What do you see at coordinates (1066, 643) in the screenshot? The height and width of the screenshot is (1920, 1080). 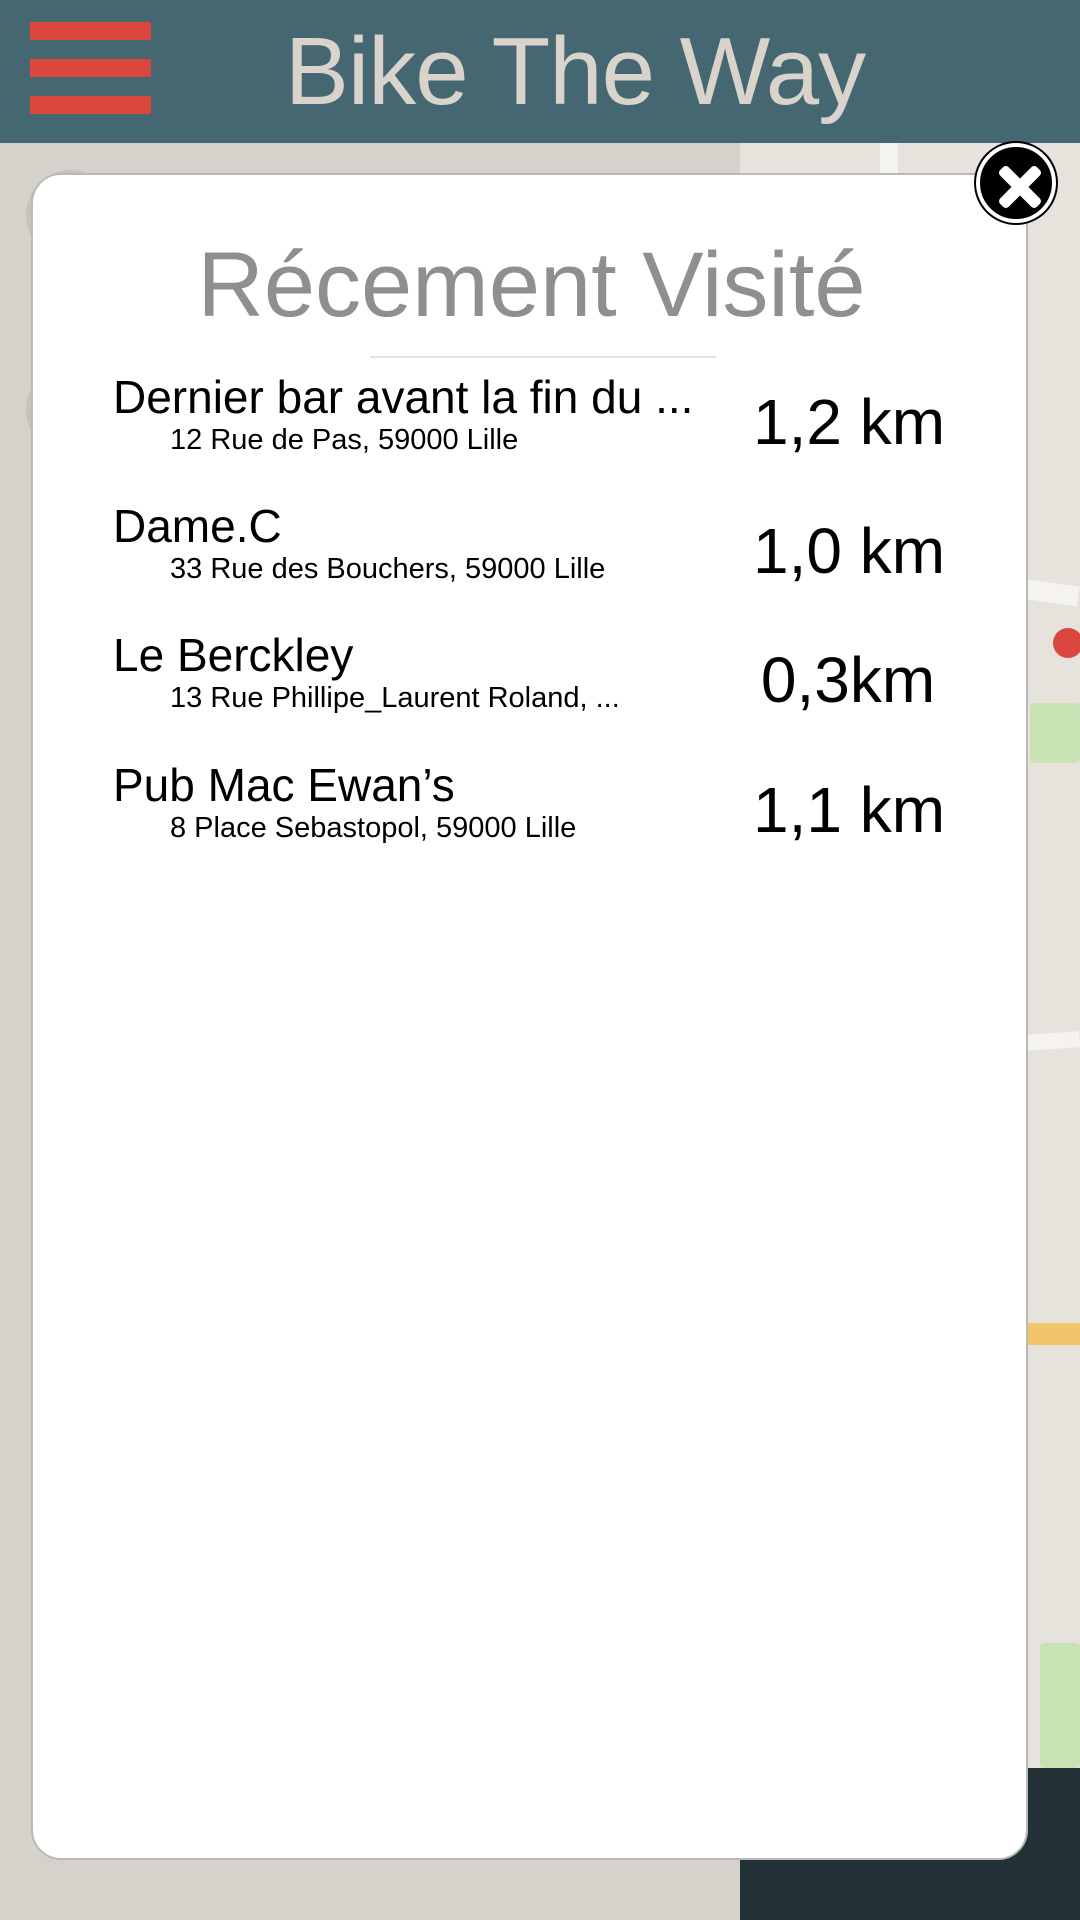 I see `map-poi-marker-icon` at bounding box center [1066, 643].